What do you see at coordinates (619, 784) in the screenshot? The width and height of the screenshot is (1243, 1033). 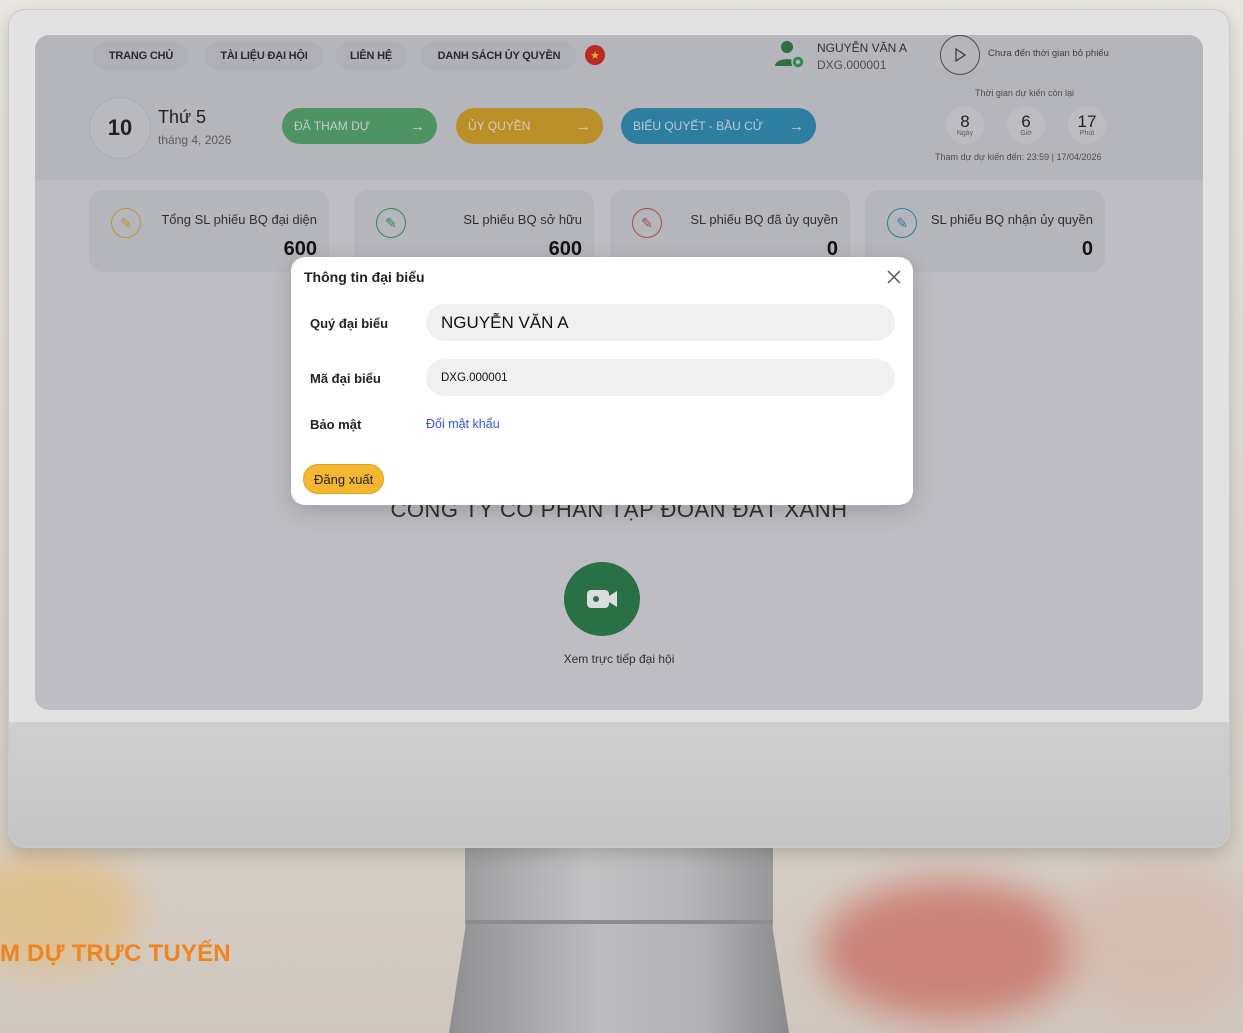 I see `monitor-chin` at bounding box center [619, 784].